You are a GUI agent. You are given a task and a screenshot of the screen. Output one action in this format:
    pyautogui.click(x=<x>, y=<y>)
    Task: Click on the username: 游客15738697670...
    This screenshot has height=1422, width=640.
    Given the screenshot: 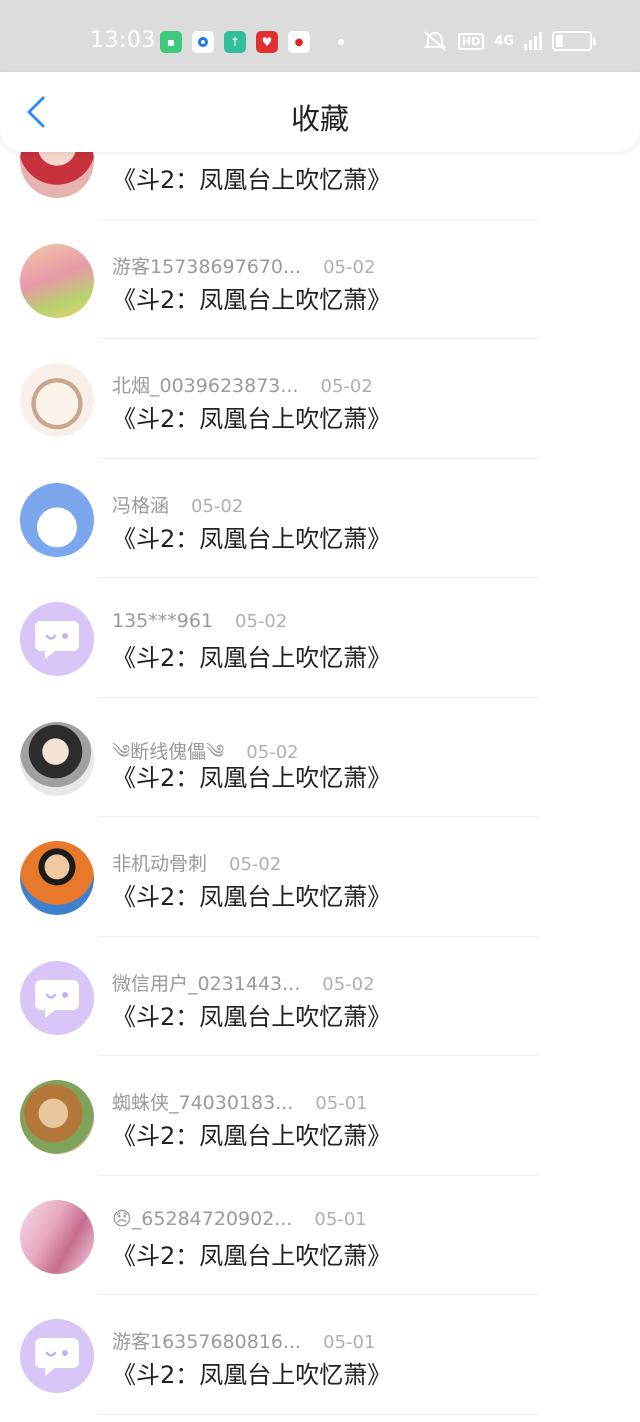 What is the action you would take?
    pyautogui.click(x=207, y=266)
    